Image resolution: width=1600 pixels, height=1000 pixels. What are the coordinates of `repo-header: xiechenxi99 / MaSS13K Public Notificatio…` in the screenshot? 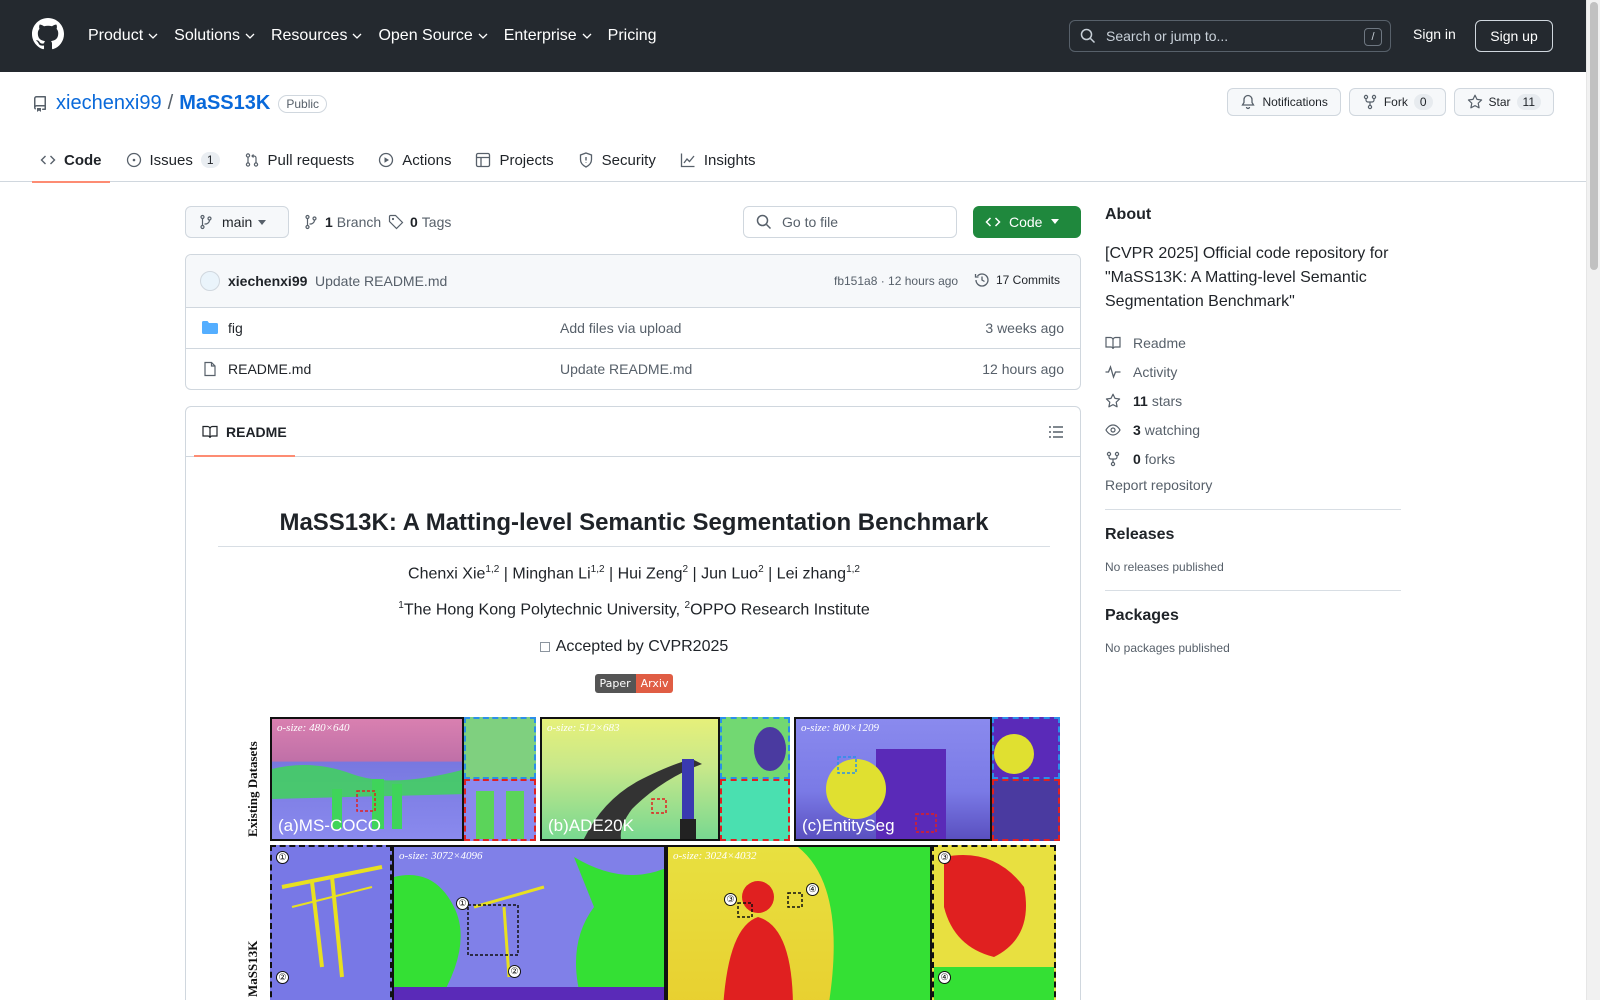 It's located at (793, 127).